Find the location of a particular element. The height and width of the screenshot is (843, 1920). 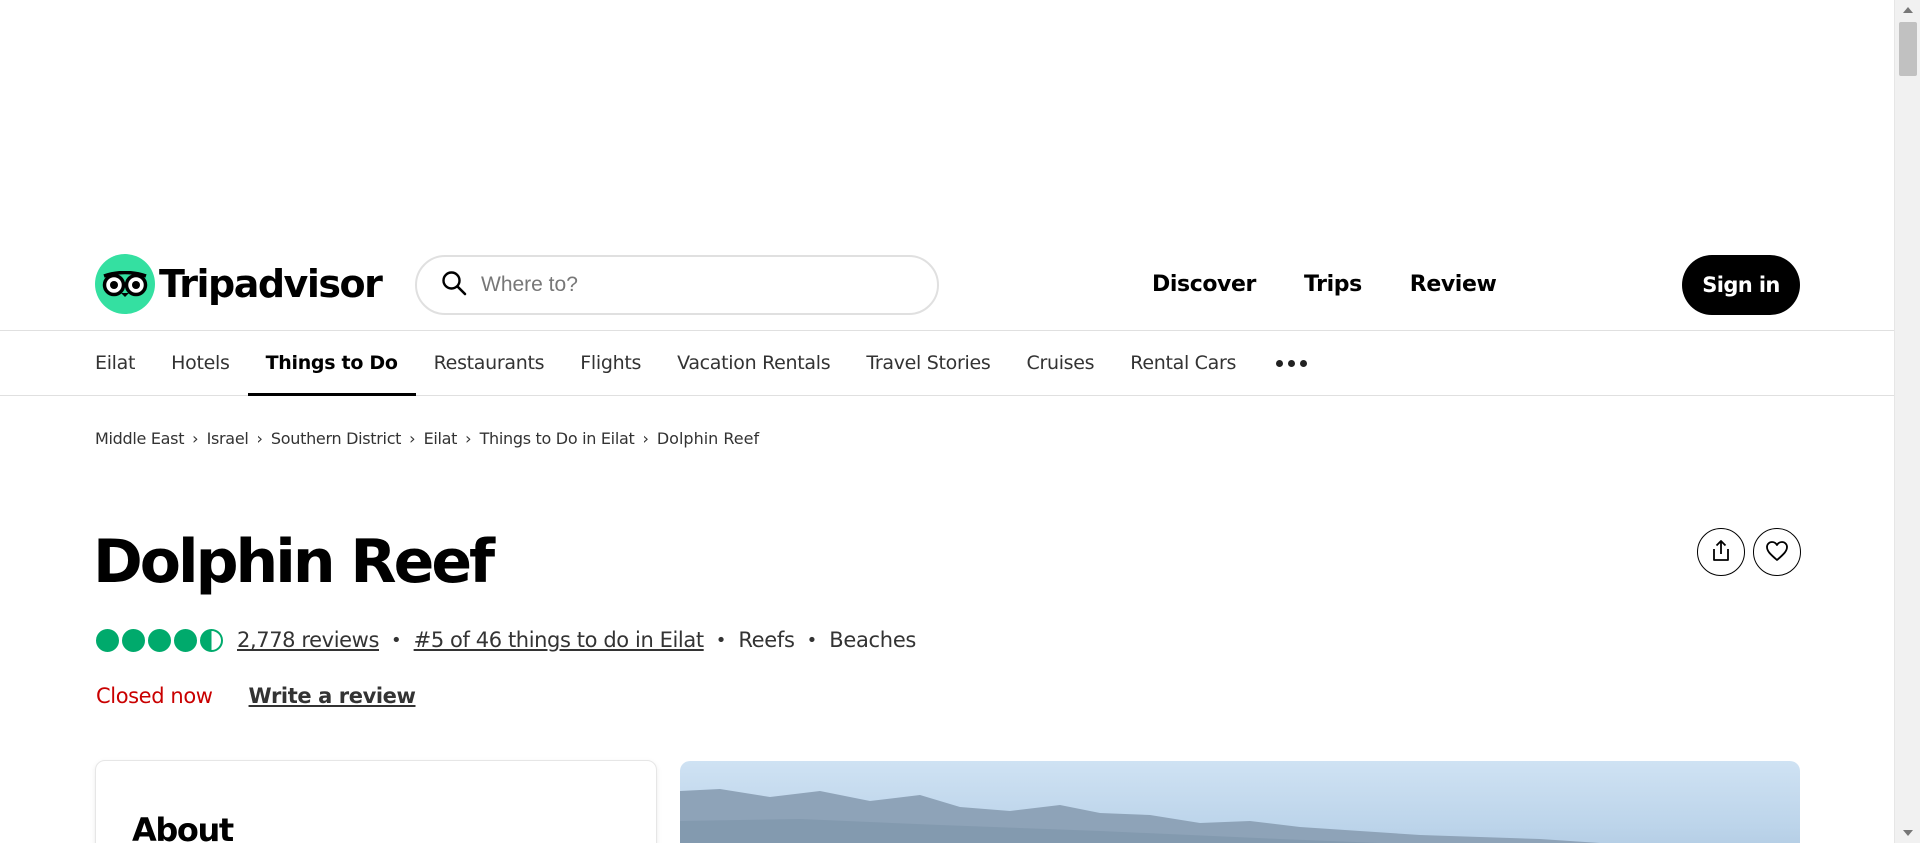

share-icon is located at coordinates (1721, 552).